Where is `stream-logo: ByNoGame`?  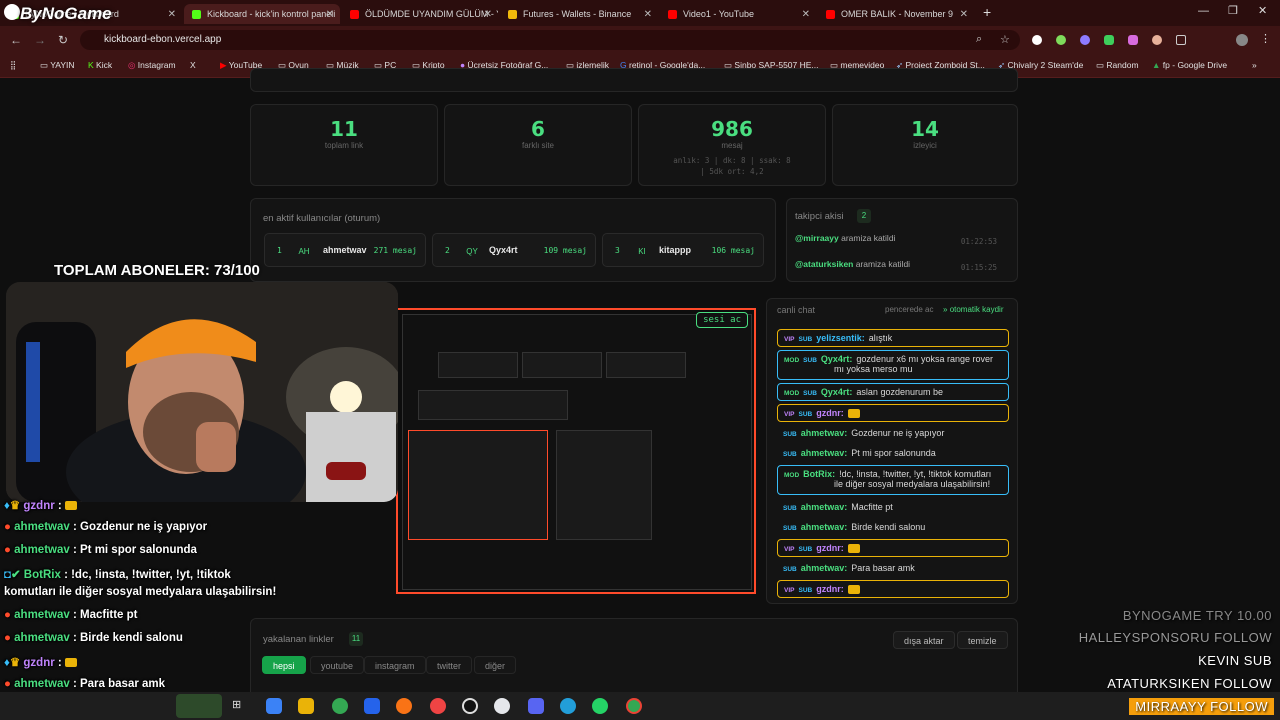
stream-logo: ByNoGame is located at coordinates (60, 15).